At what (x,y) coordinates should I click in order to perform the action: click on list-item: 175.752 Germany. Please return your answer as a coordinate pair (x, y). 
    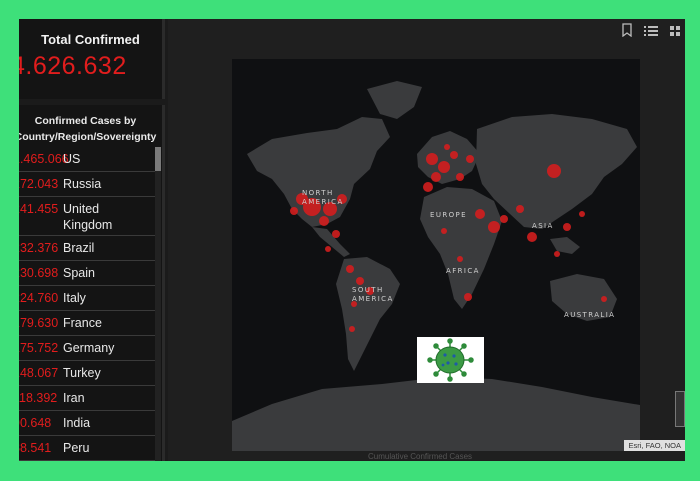
    Looking at the image, I should click on (87, 348).